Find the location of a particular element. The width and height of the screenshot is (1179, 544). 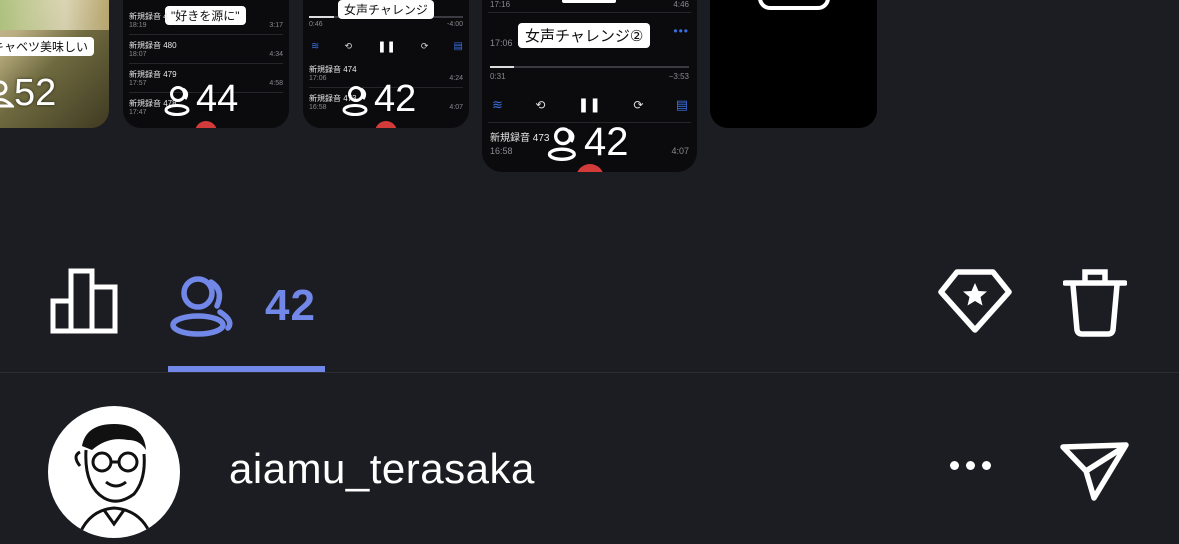

recording-time: 17:06 is located at coordinates (501, 43).